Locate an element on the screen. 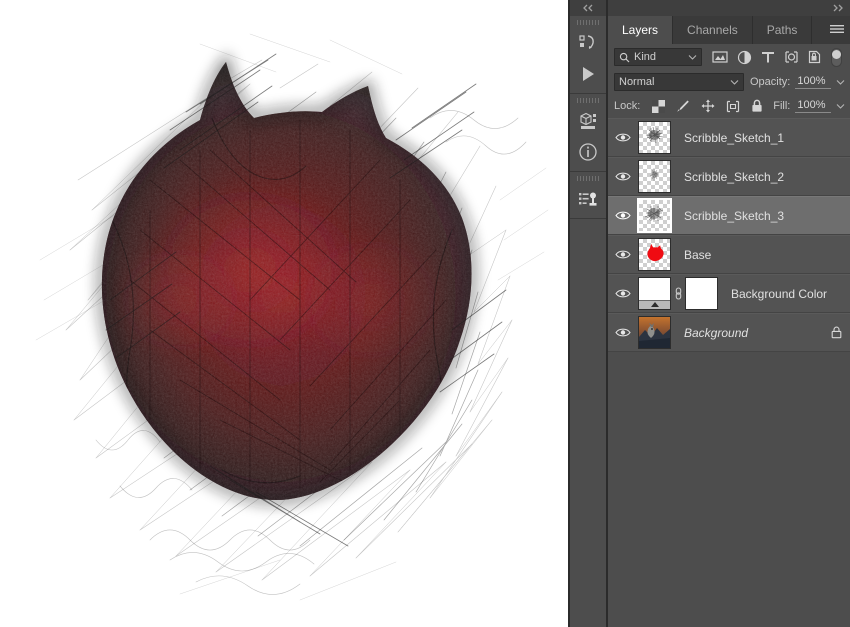 The image size is (850, 627). opacity-dropdown-button is located at coordinates (840, 82).